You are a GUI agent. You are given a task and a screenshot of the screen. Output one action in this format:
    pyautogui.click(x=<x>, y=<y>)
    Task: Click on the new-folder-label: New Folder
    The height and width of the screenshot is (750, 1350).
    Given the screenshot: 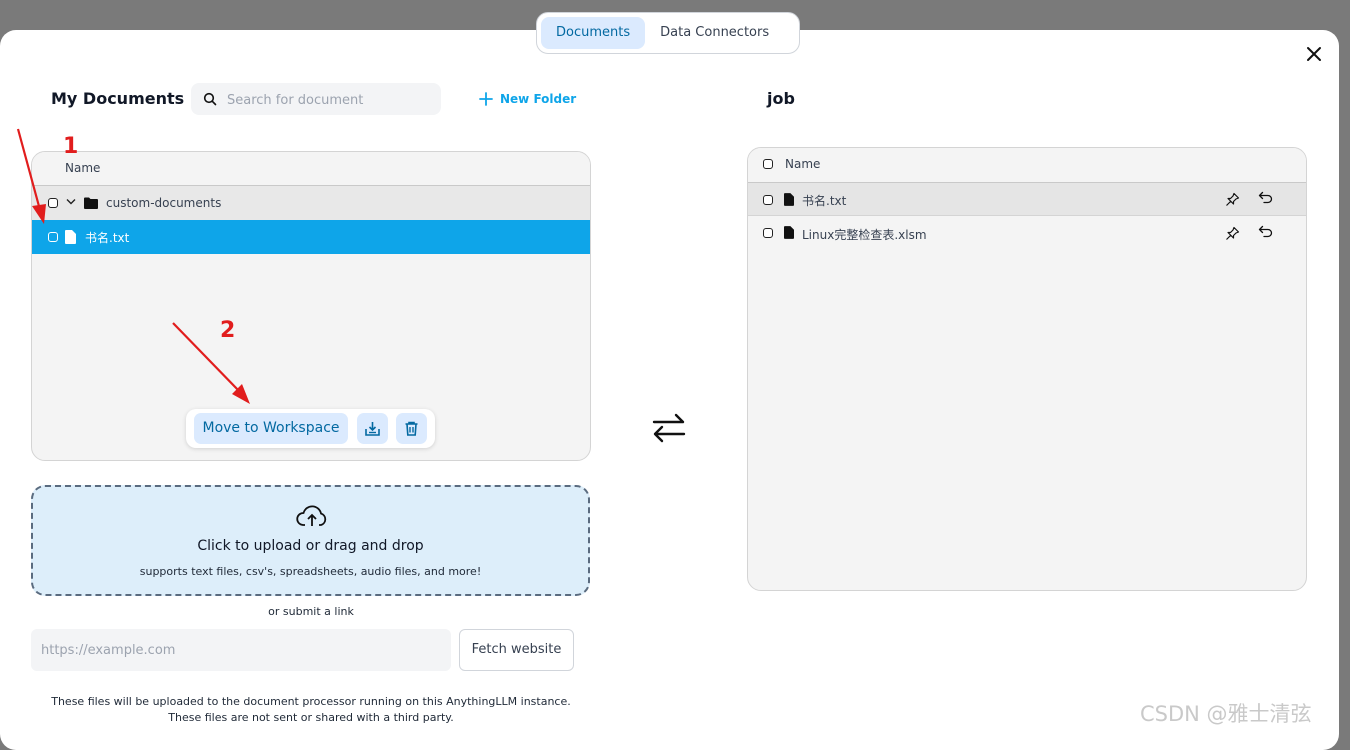 What is the action you would take?
    pyautogui.click(x=538, y=99)
    